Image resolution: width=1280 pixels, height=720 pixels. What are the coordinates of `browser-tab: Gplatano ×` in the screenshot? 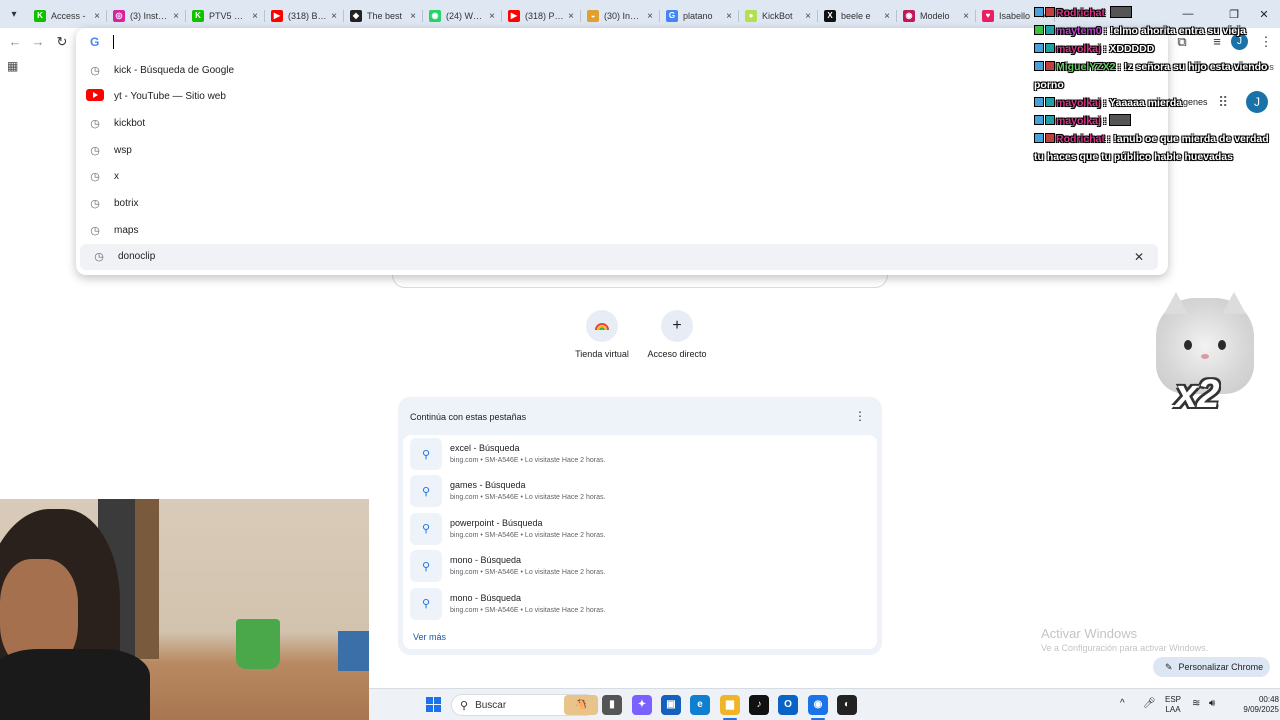 It's located at (699, 16).